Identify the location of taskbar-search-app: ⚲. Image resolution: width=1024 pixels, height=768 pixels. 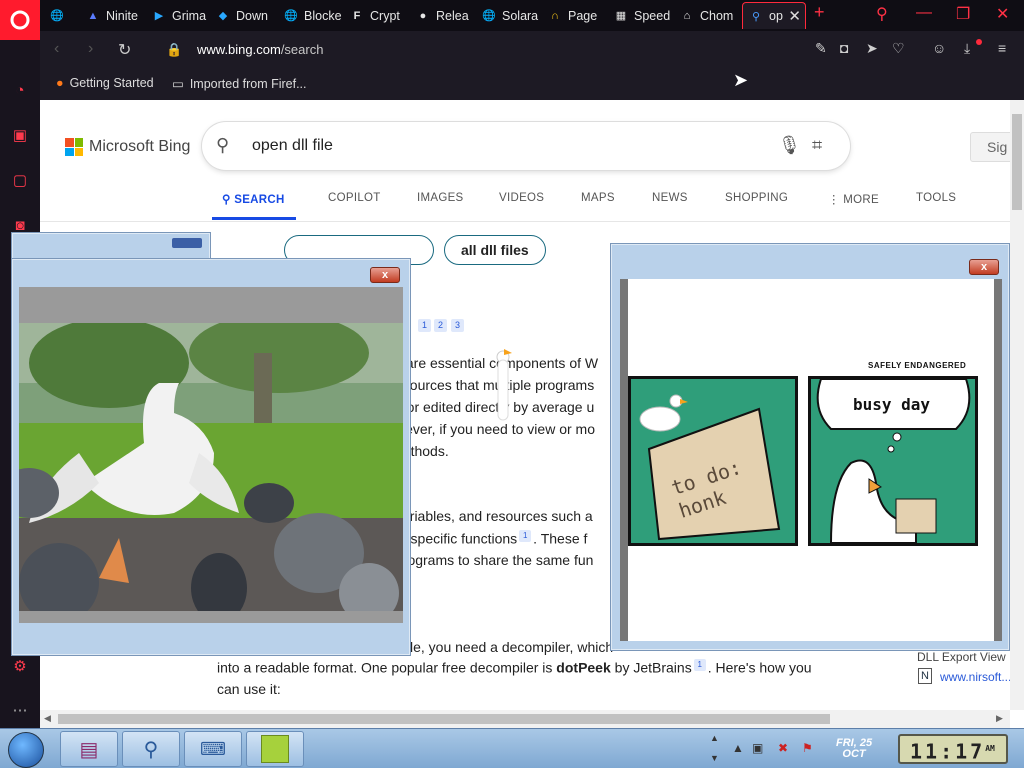
(151, 749).